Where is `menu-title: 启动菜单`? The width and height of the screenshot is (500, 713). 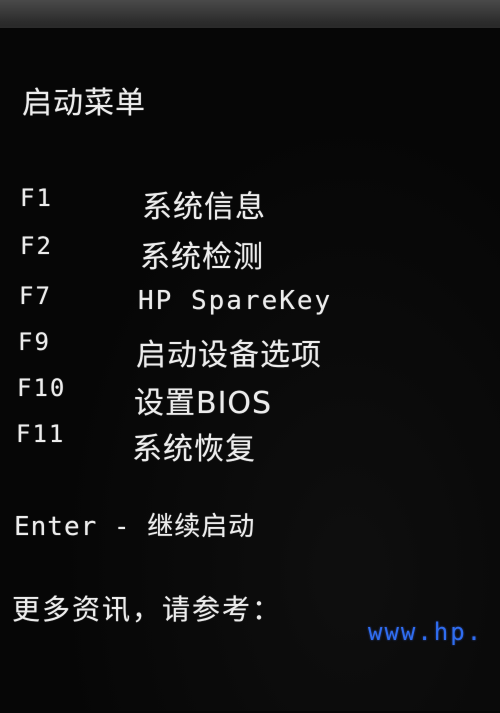 menu-title: 启动菜单 is located at coordinates (84, 103).